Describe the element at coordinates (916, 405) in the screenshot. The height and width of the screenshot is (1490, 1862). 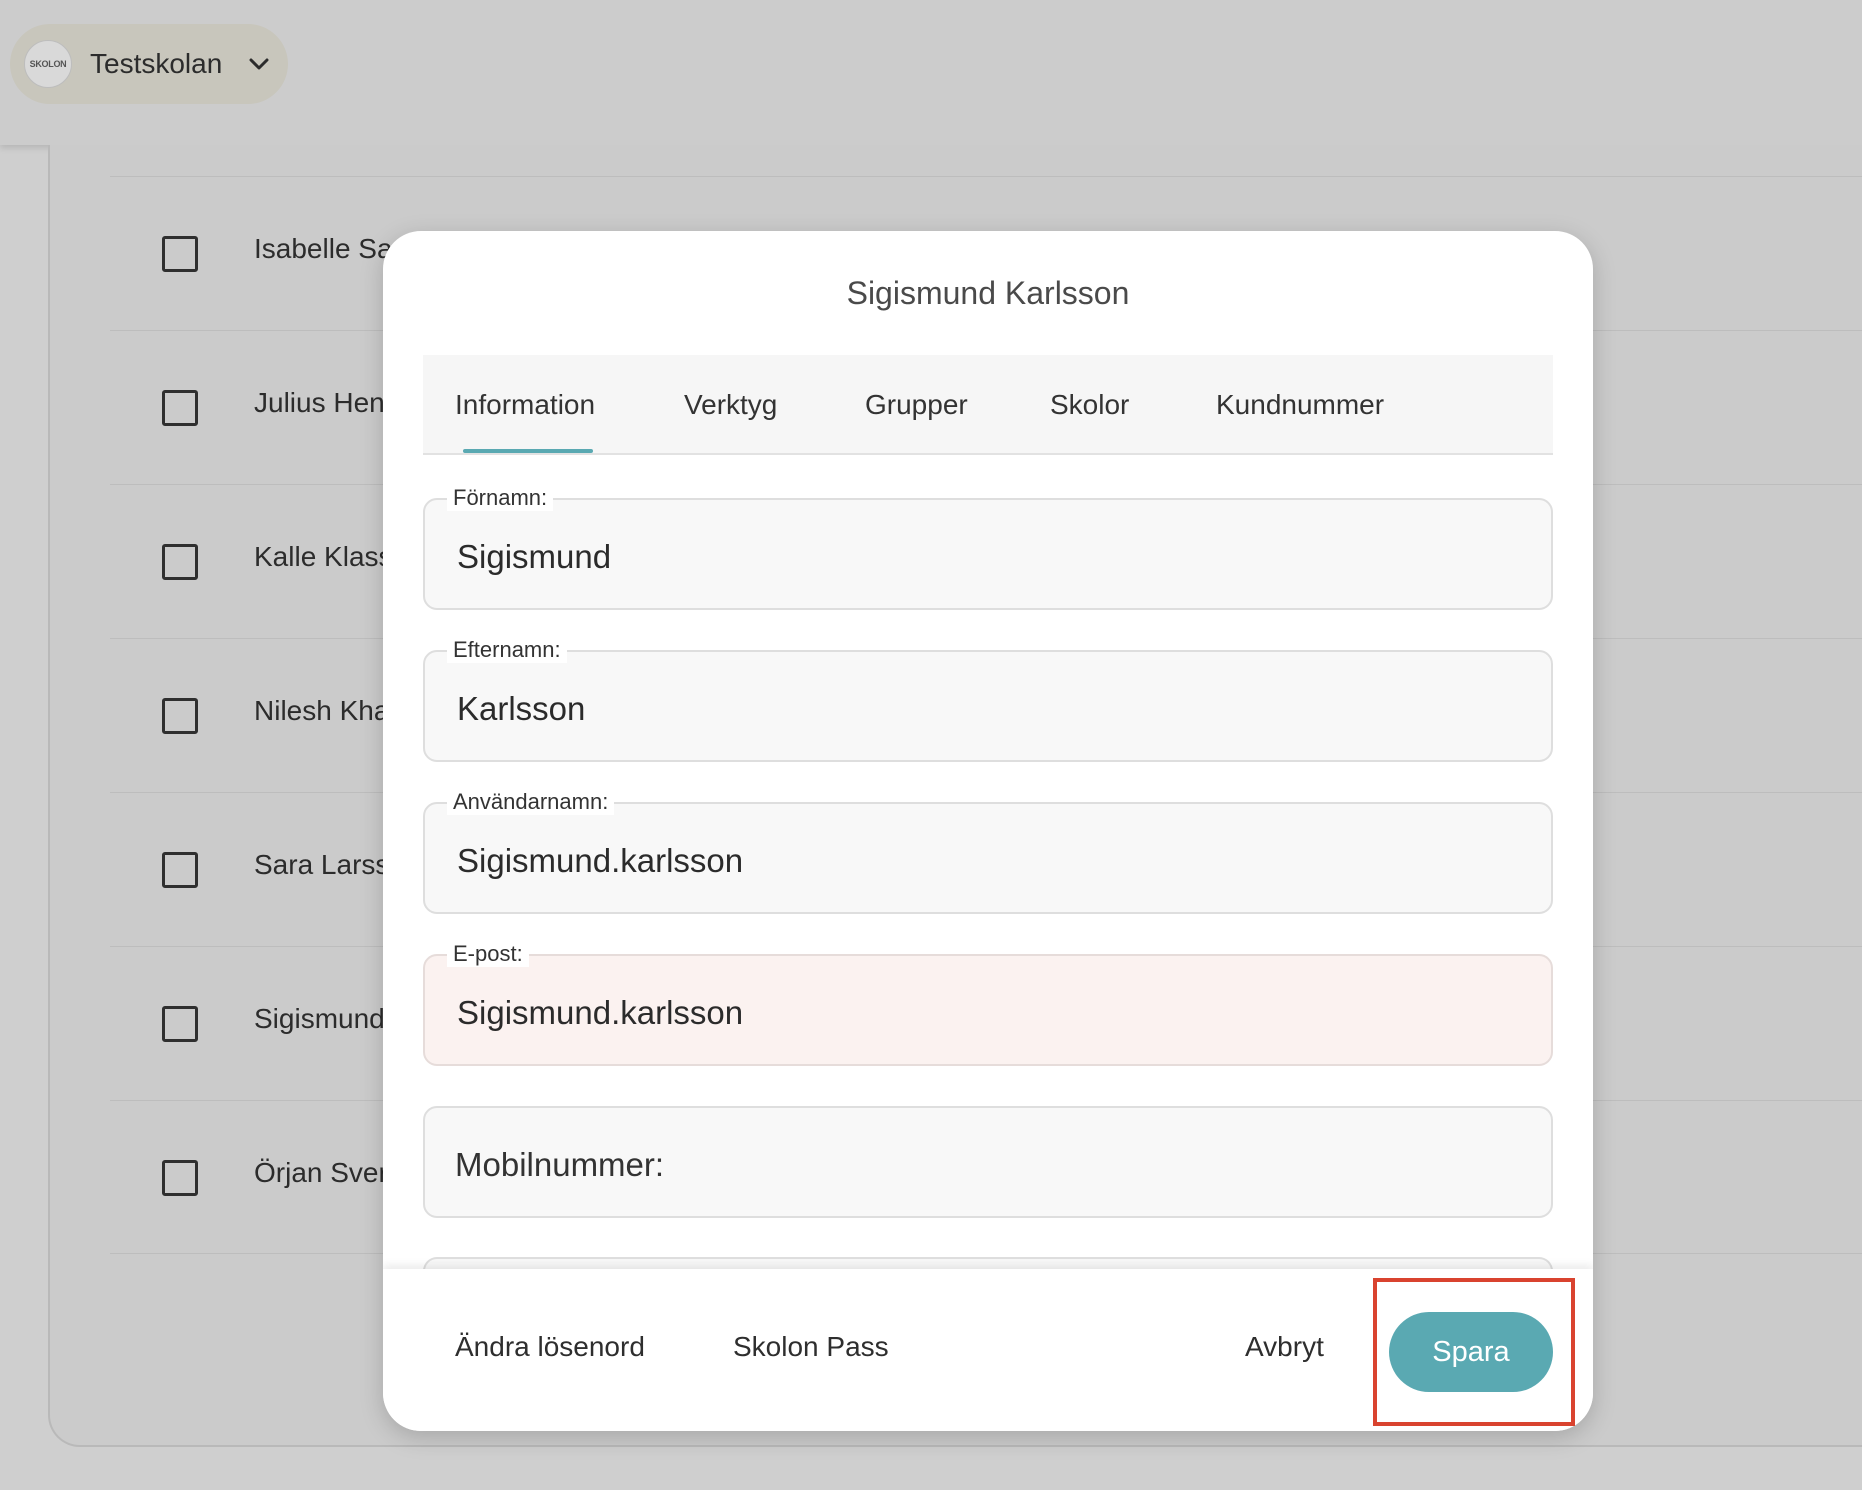
I see `tab-grupper: Grupper` at that location.